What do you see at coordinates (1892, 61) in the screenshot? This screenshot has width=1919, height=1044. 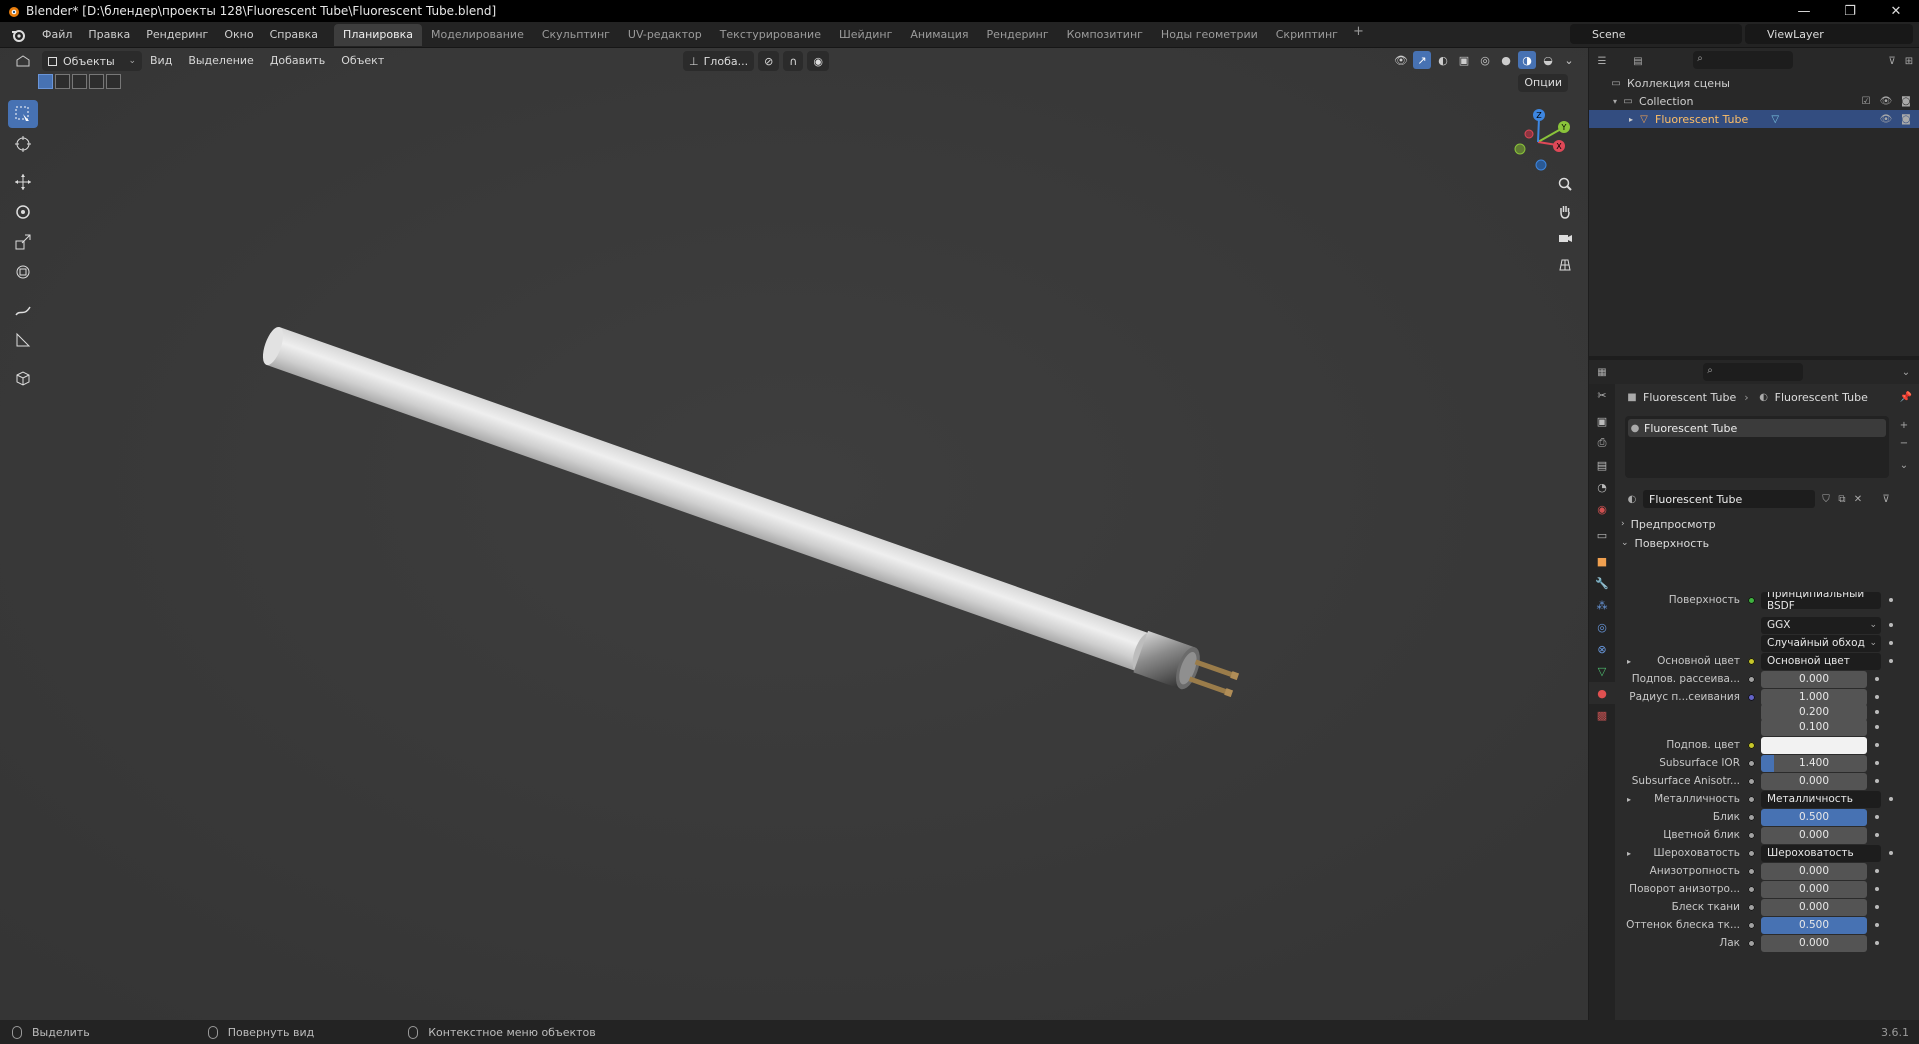 I see `filter-icon: ⊽` at bounding box center [1892, 61].